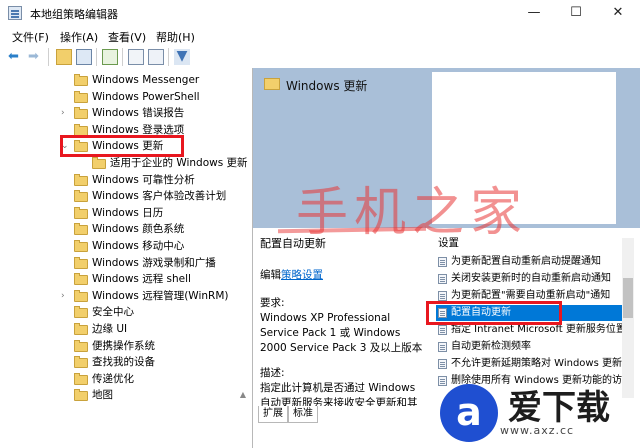 This screenshot has width=640, height=448. I want to click on tree-item: Windows 移动中心, so click(126, 246).